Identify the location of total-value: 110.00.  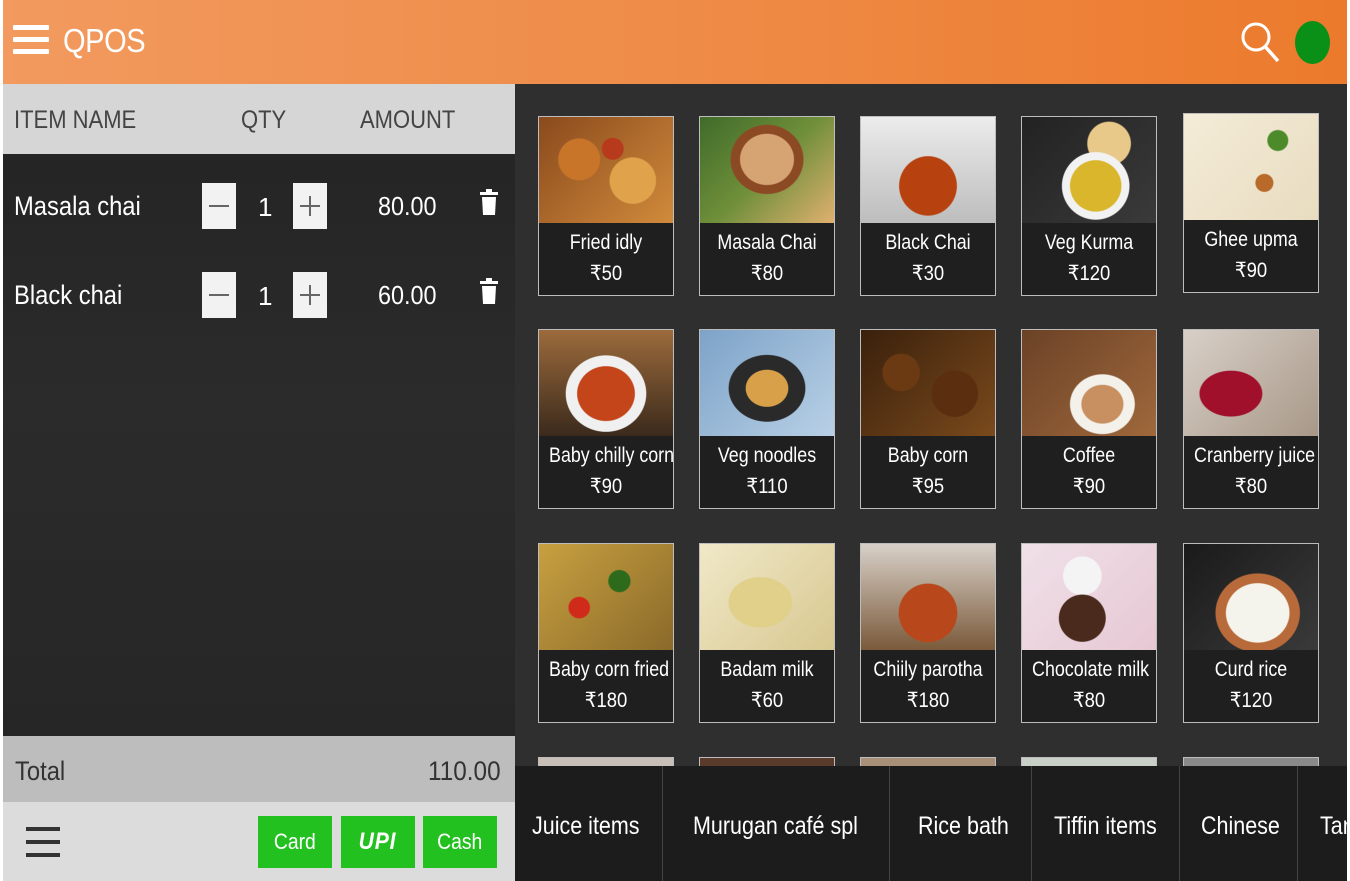
(464, 771).